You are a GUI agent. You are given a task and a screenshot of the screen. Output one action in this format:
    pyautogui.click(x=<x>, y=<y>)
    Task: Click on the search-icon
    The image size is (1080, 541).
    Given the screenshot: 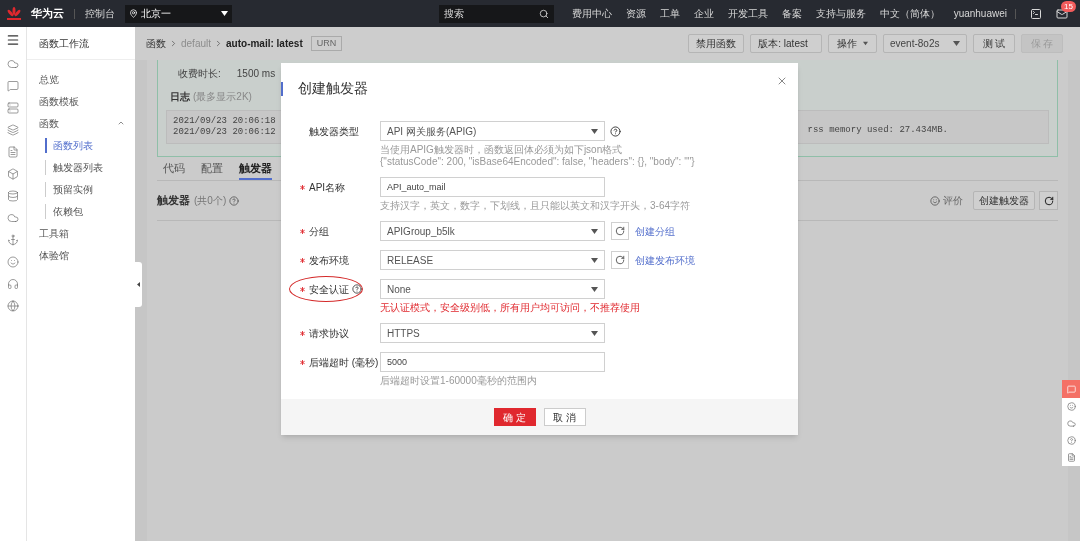 What is the action you would take?
    pyautogui.click(x=543, y=13)
    